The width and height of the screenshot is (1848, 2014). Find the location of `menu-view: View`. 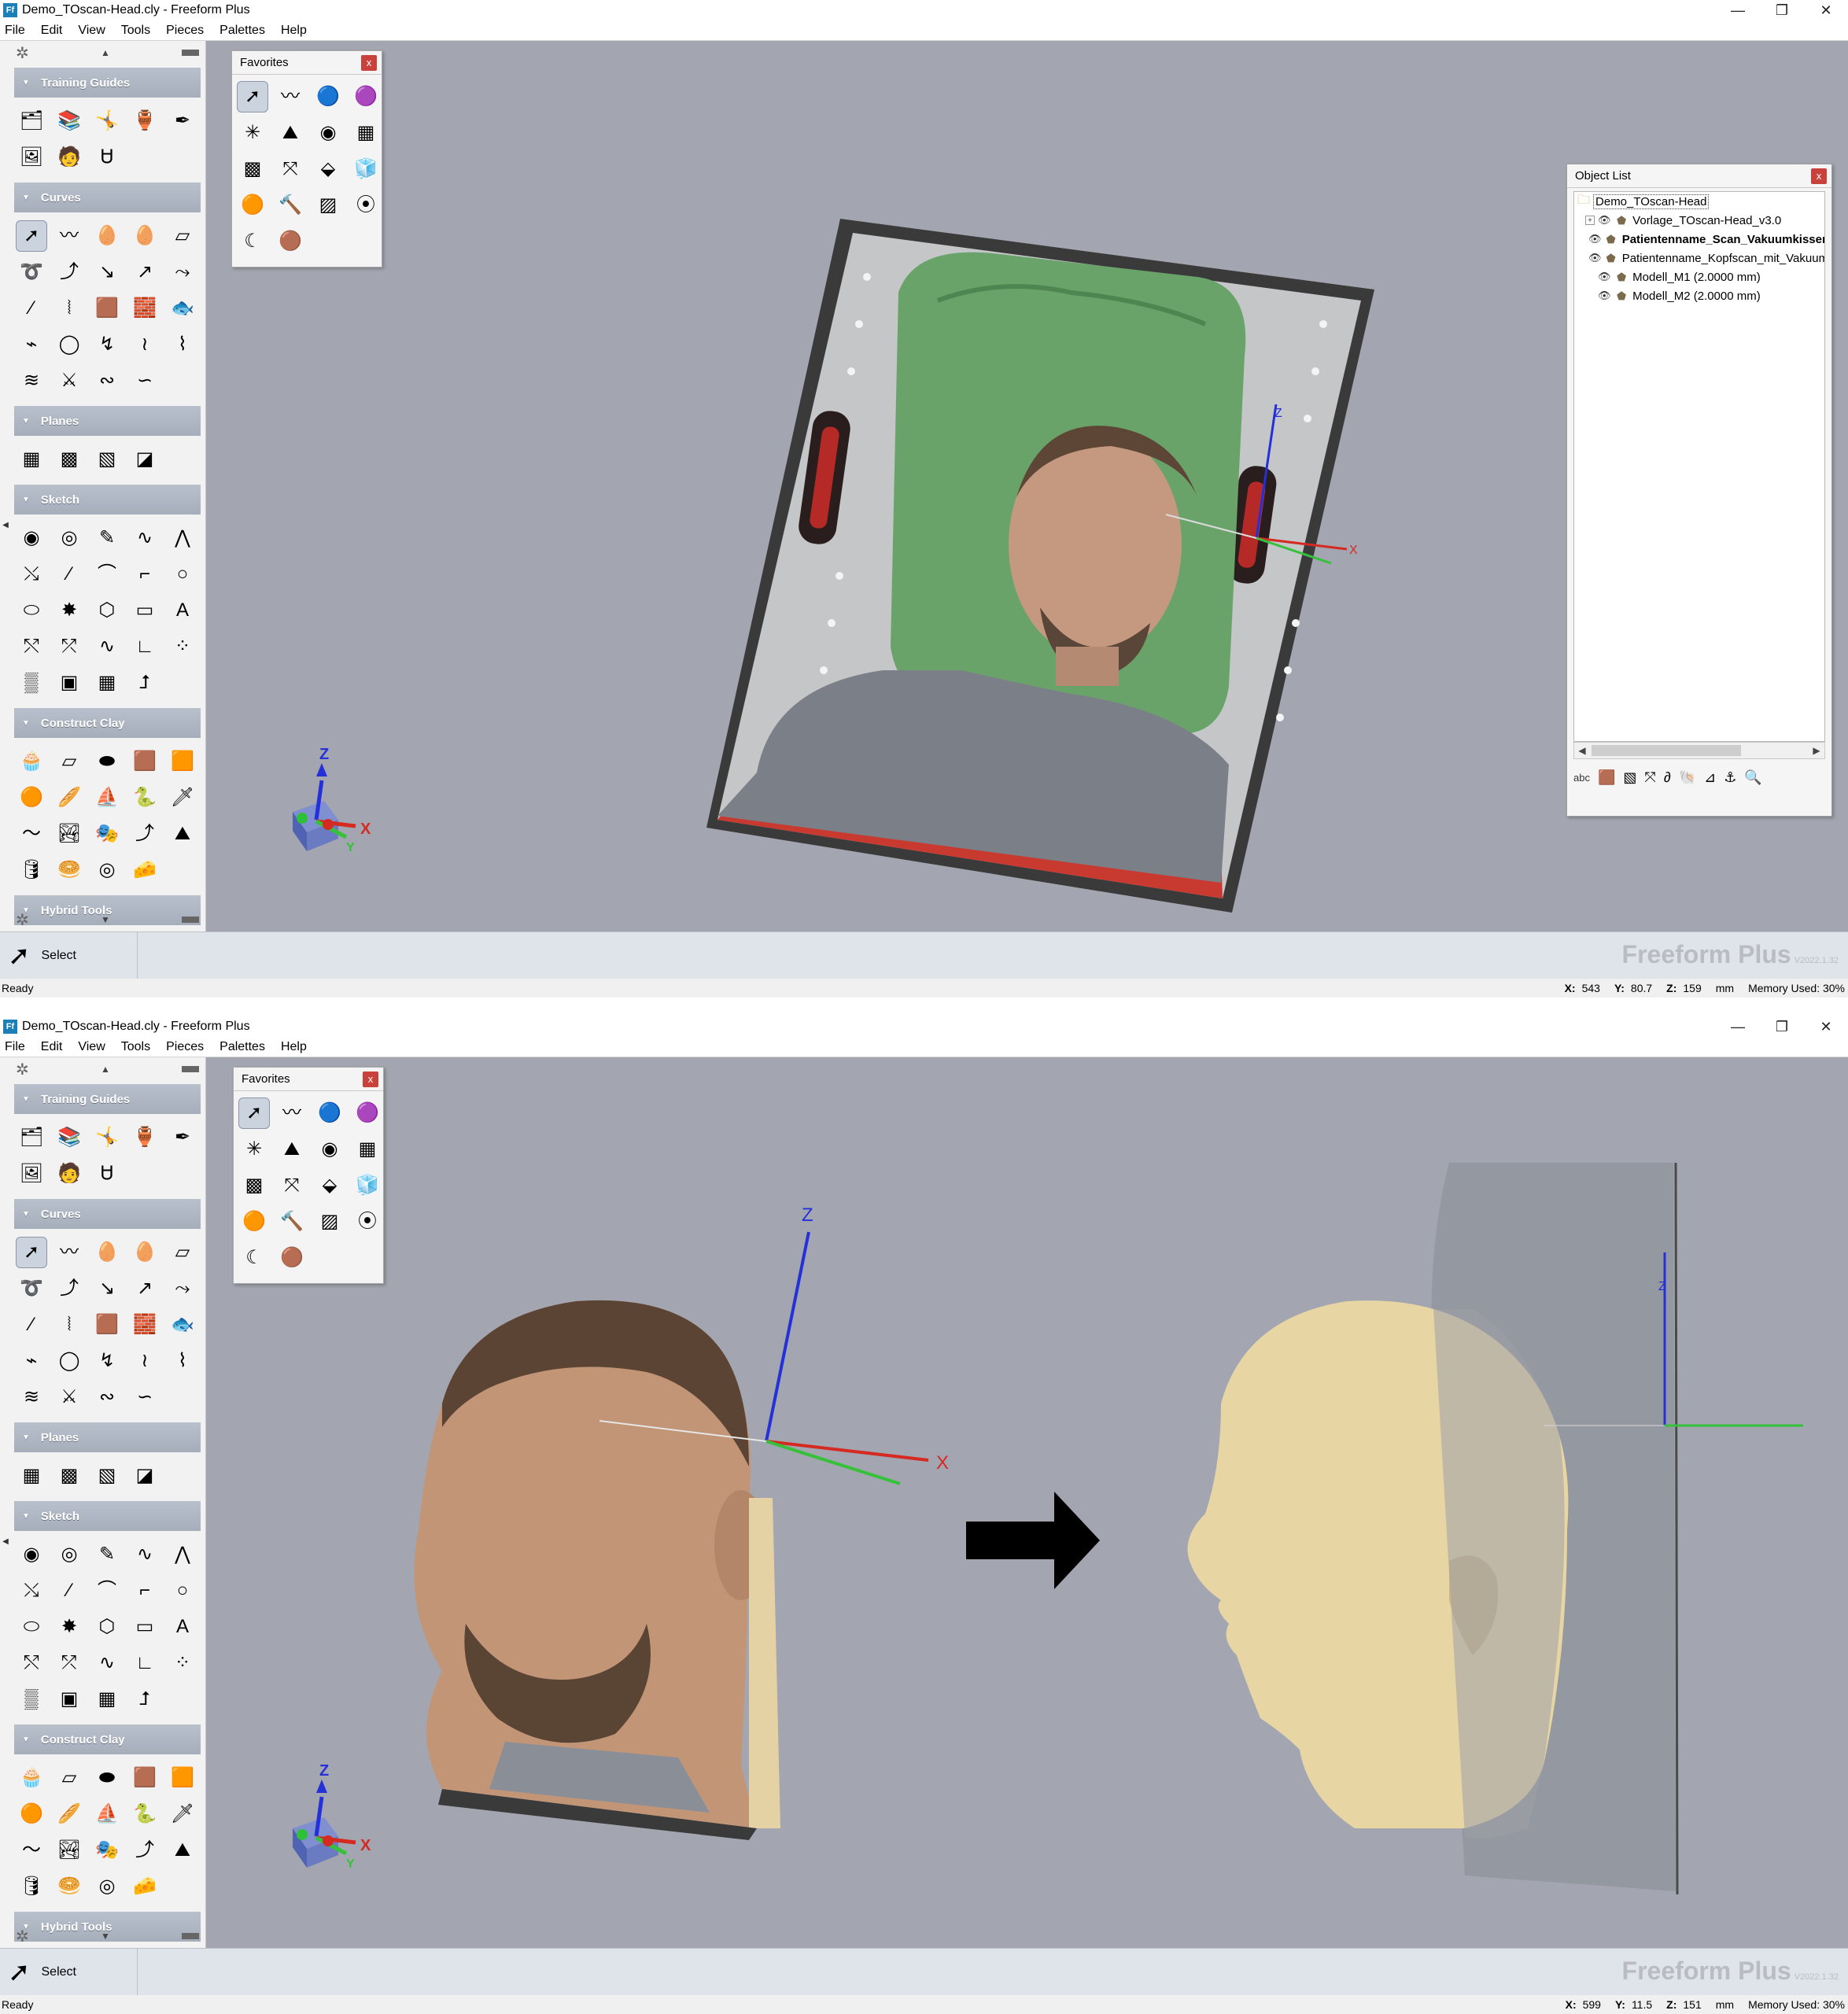

menu-view: View is located at coordinates (91, 1047).